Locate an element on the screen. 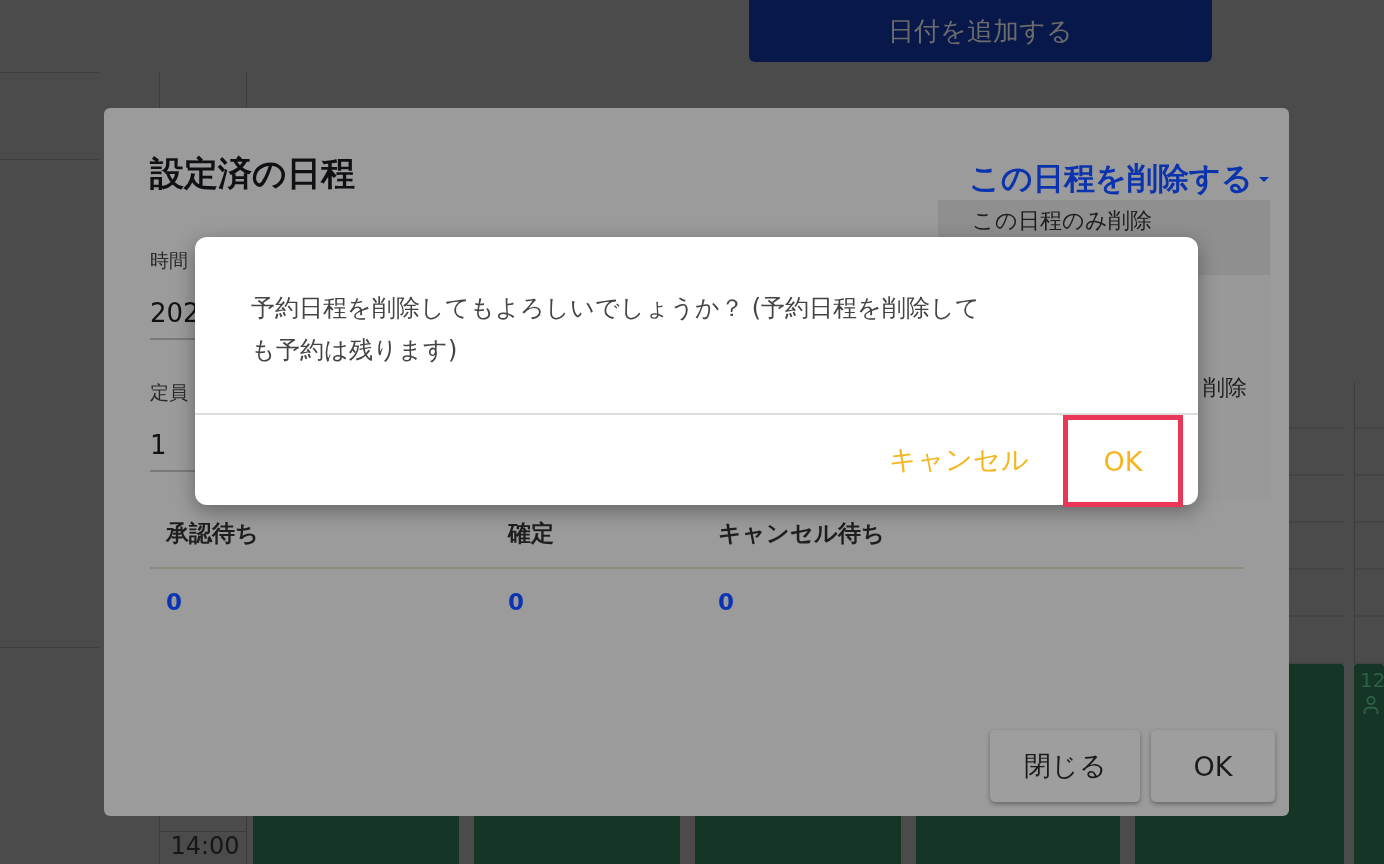 The image size is (1384, 864). ok-button: OK is located at coordinates (1213, 766).